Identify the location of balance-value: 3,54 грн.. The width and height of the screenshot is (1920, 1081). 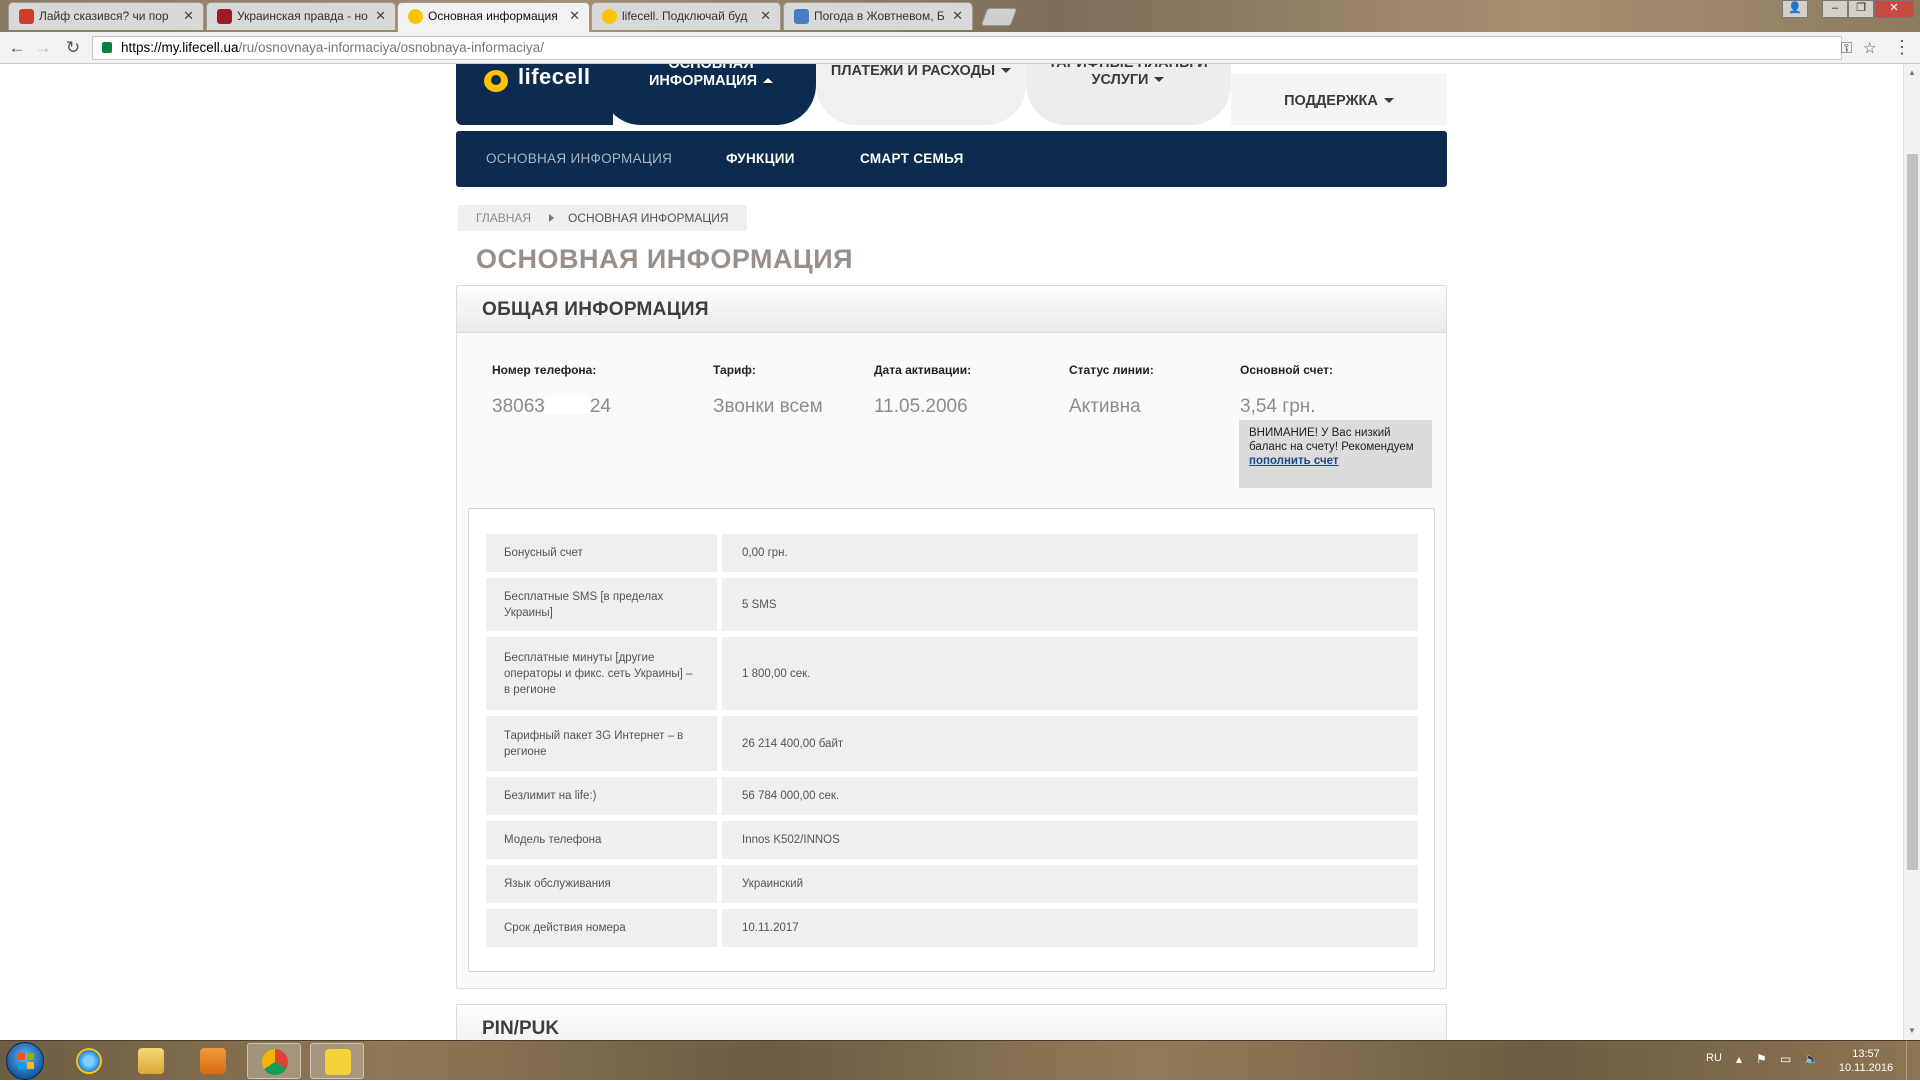
(1278, 406).